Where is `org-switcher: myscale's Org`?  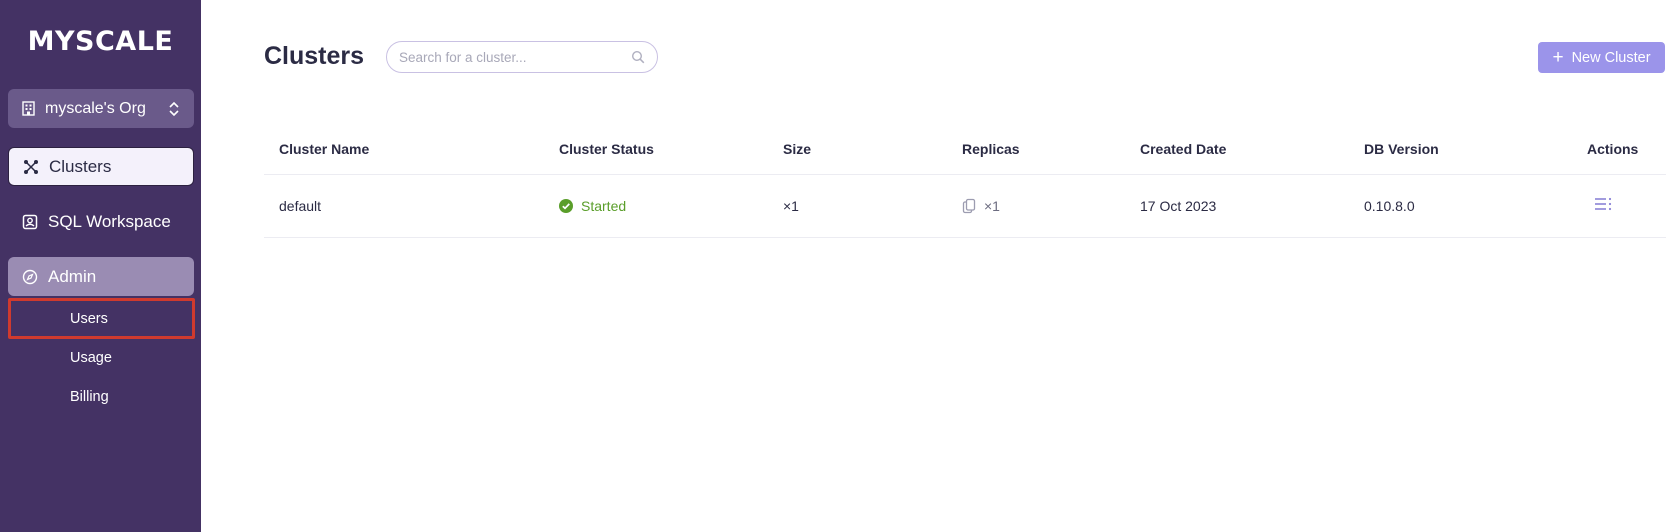 org-switcher: myscale's Org is located at coordinates (101, 108).